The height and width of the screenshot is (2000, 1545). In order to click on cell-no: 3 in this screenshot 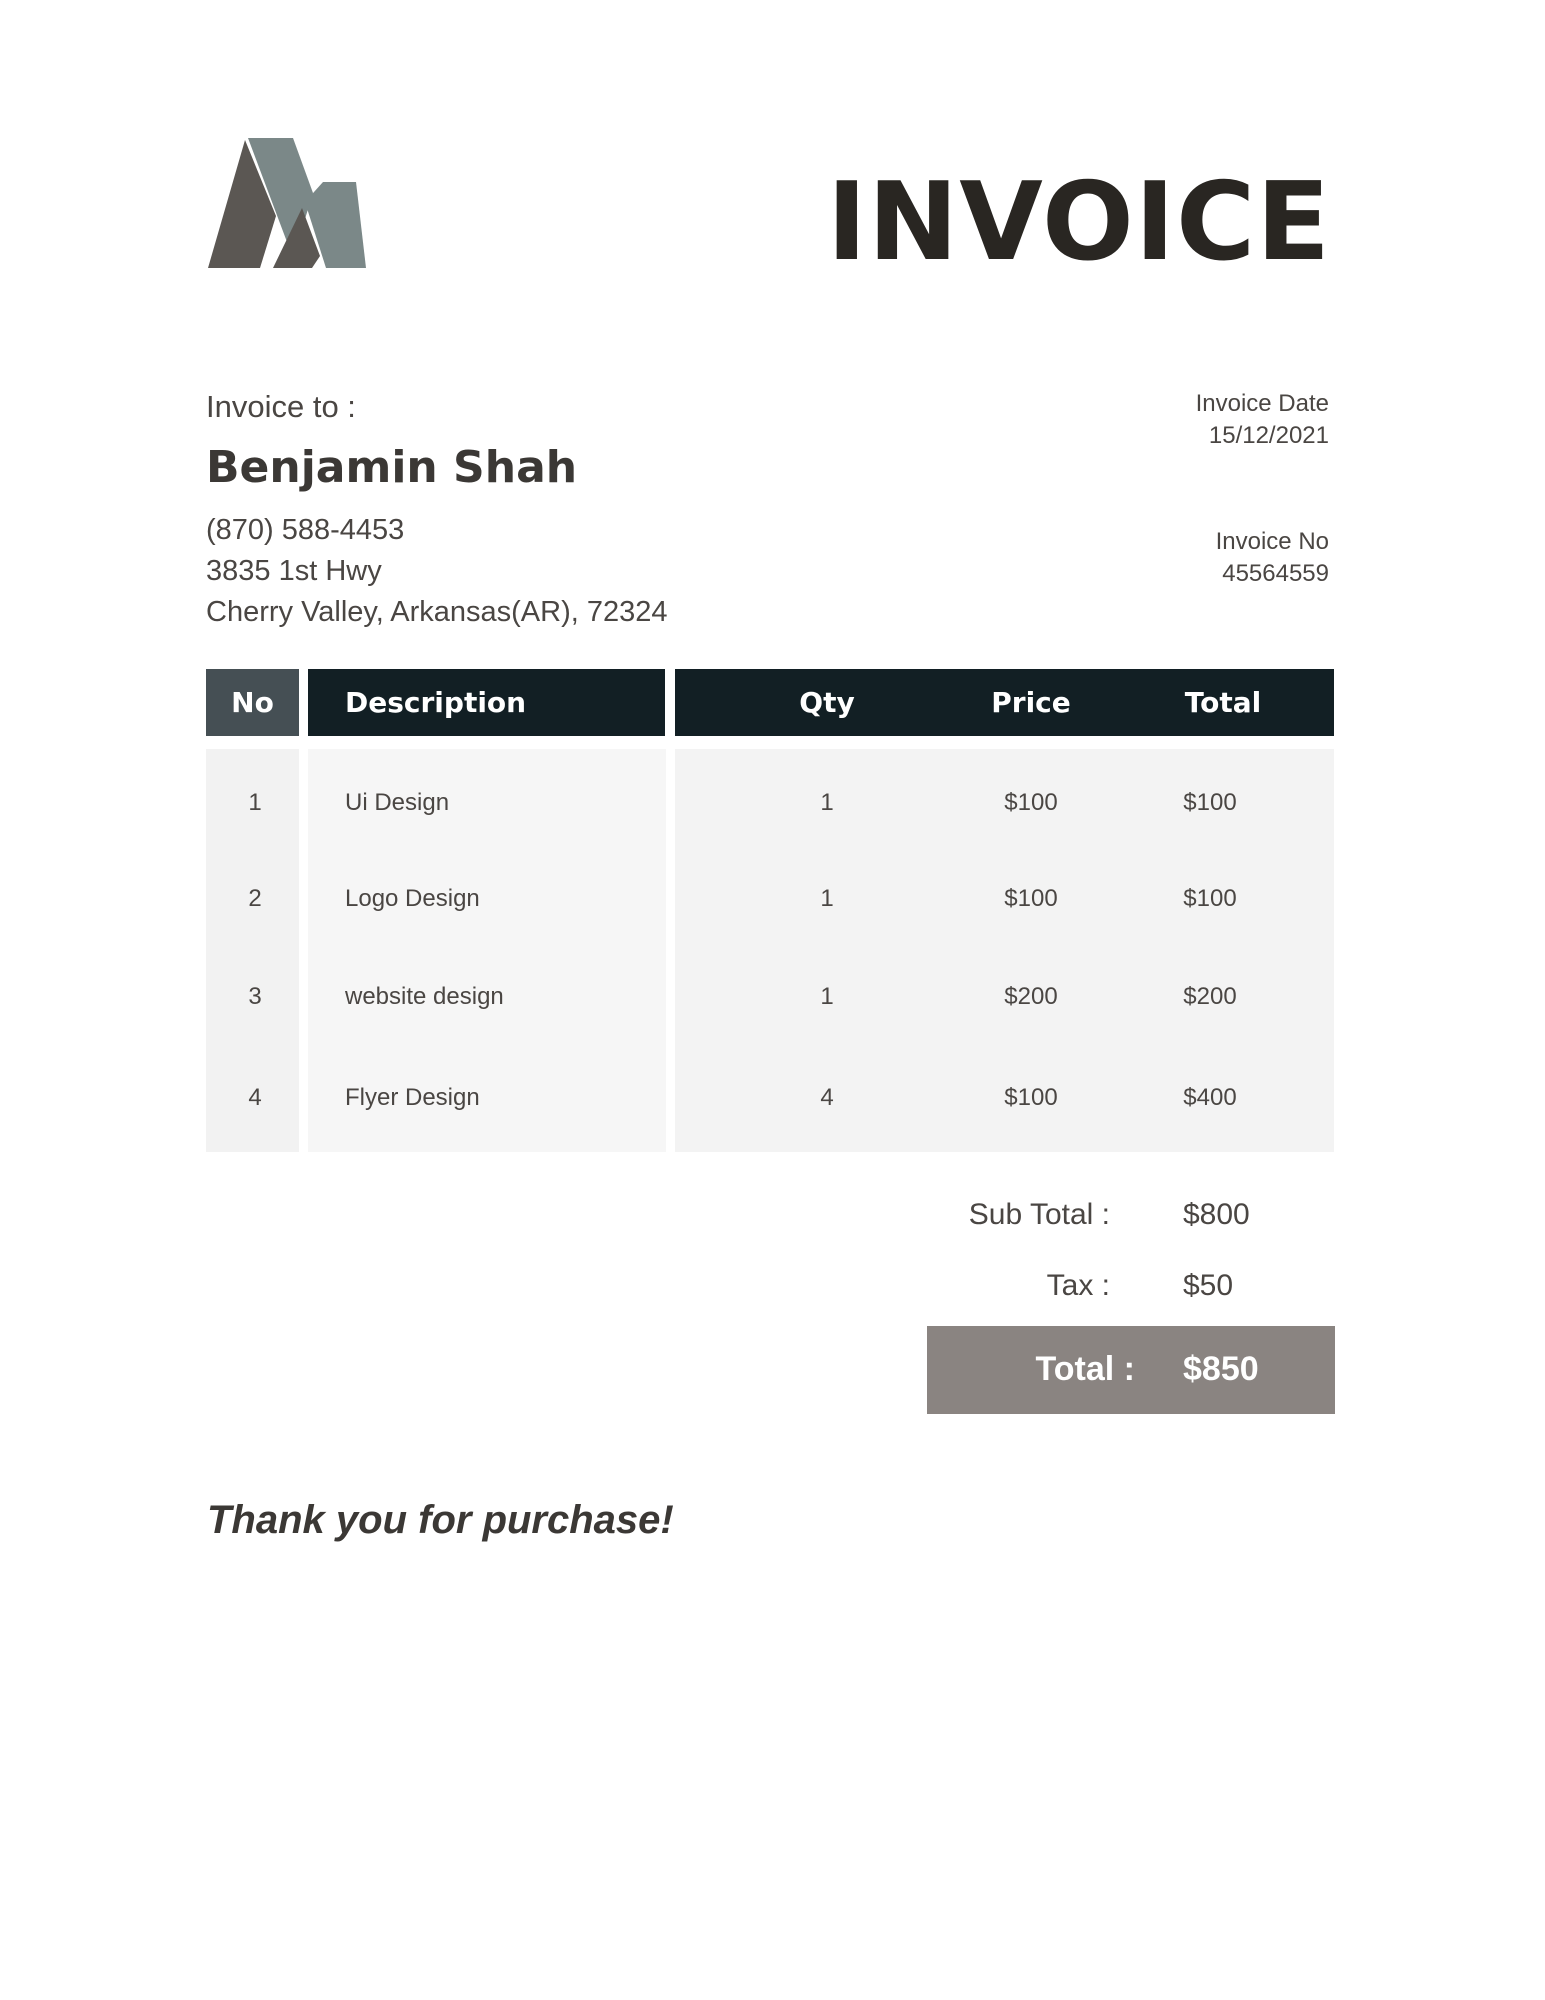, I will do `click(255, 996)`.